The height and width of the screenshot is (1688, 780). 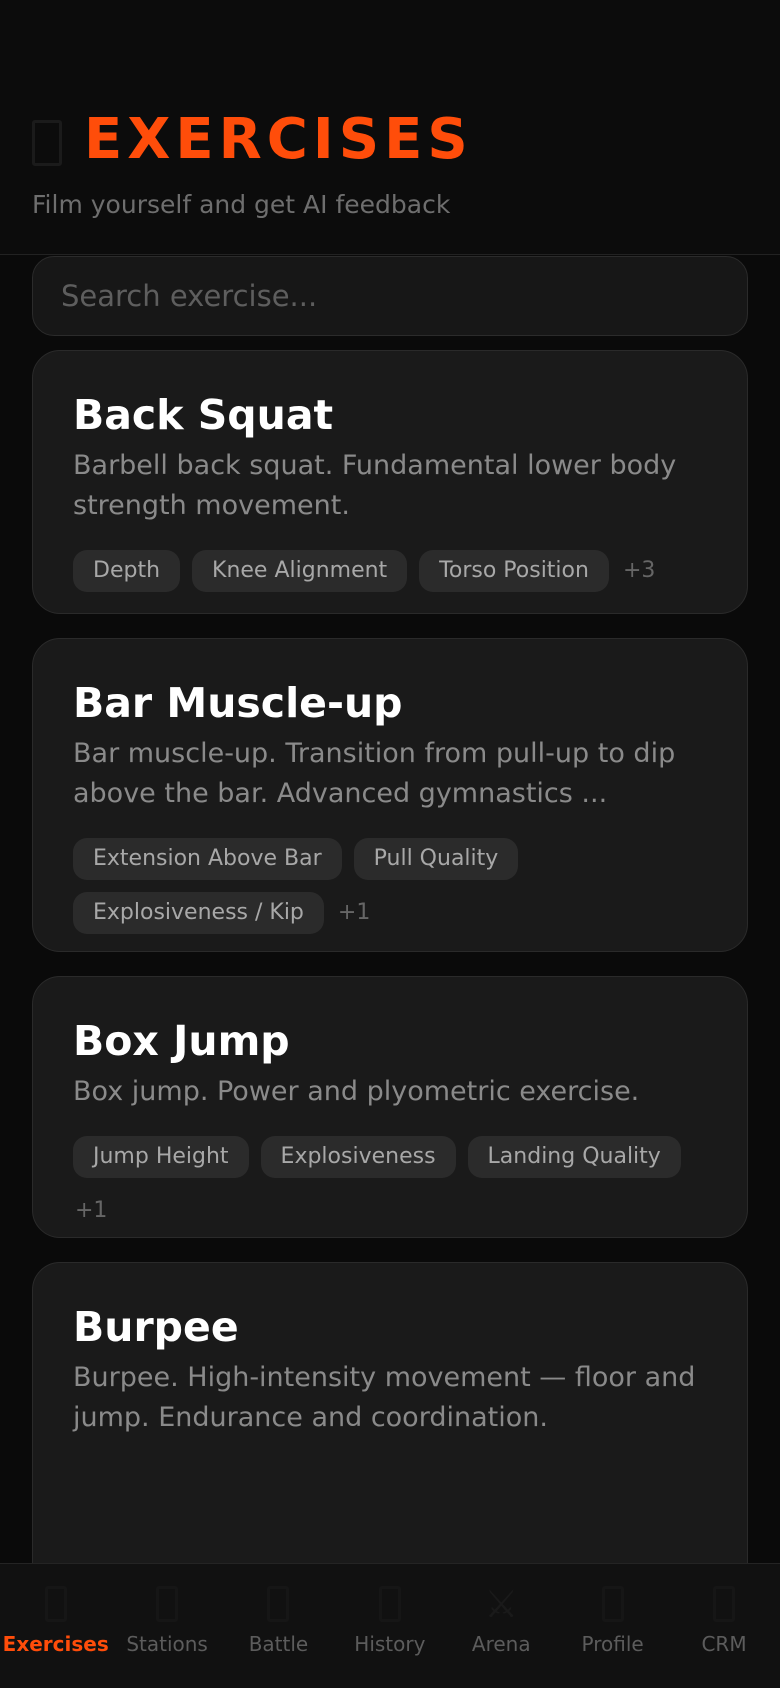 What do you see at coordinates (612, 1604) in the screenshot?
I see `profile-icon` at bounding box center [612, 1604].